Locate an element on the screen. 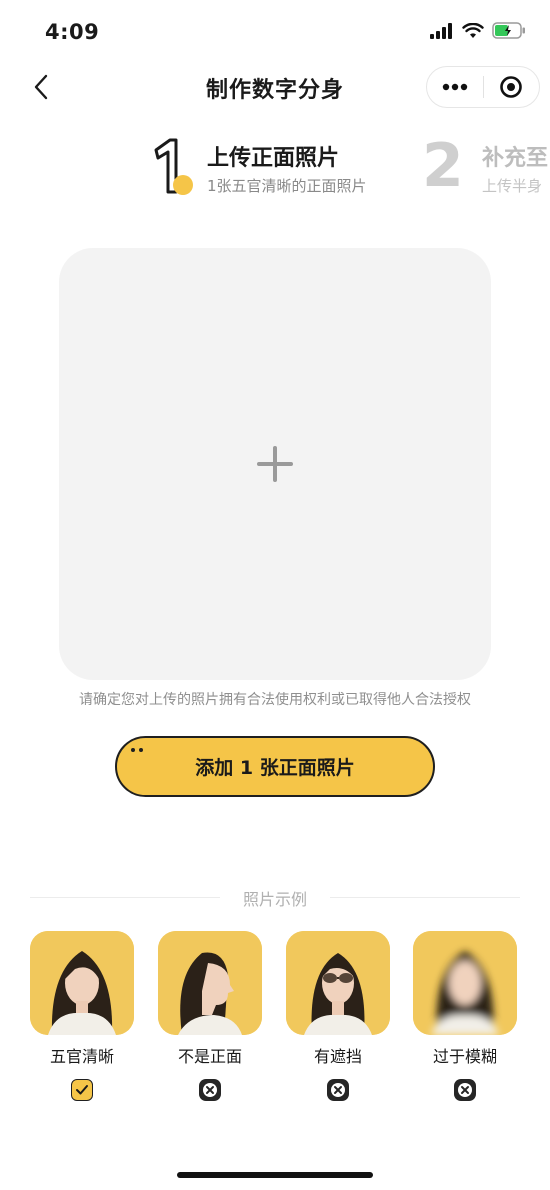 The image size is (550, 1190). plus-icon is located at coordinates (275, 464).